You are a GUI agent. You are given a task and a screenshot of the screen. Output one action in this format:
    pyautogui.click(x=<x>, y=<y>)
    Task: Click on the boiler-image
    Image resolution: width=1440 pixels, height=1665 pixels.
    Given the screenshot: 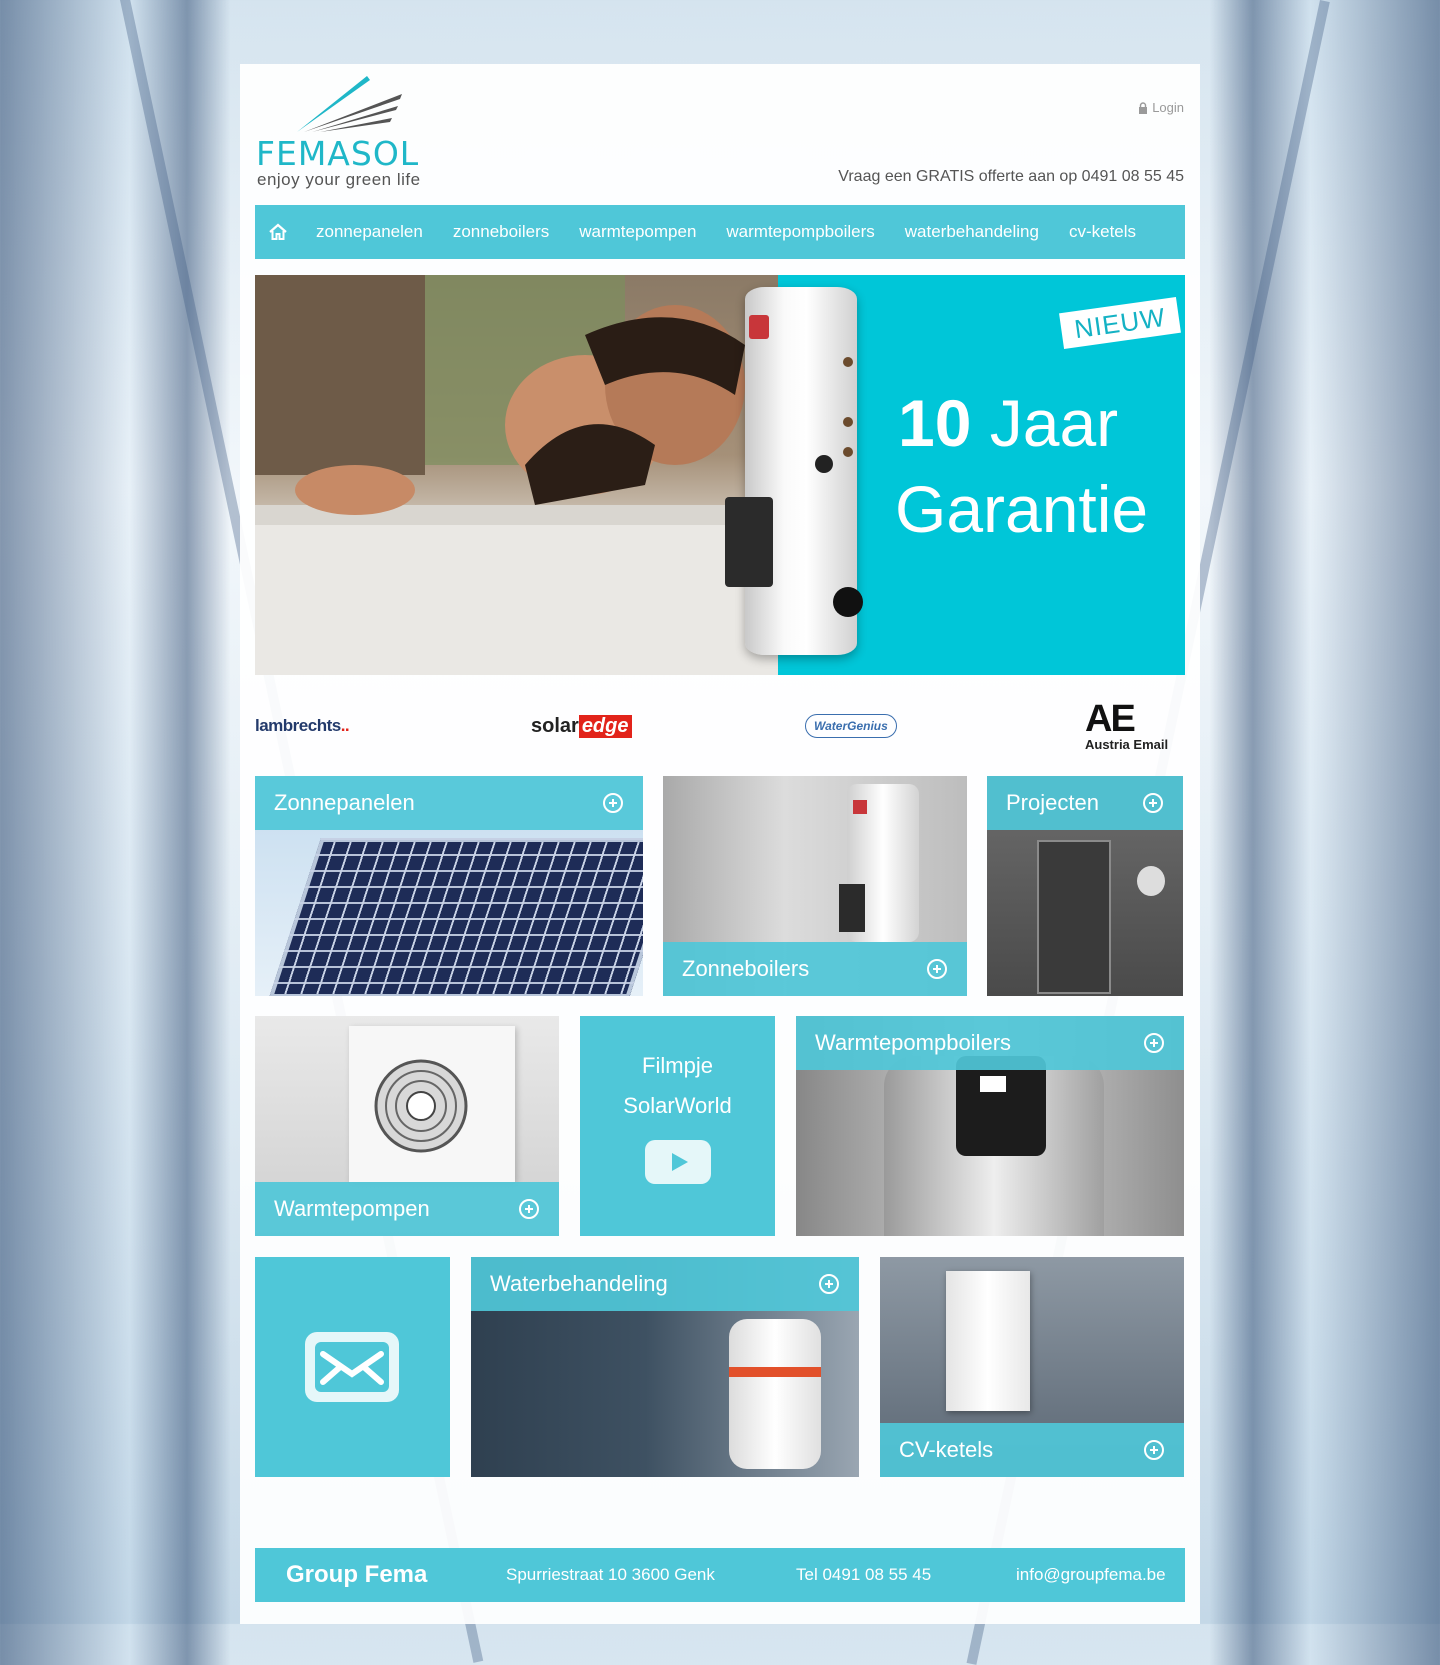 What is the action you would take?
    pyautogui.click(x=879, y=863)
    